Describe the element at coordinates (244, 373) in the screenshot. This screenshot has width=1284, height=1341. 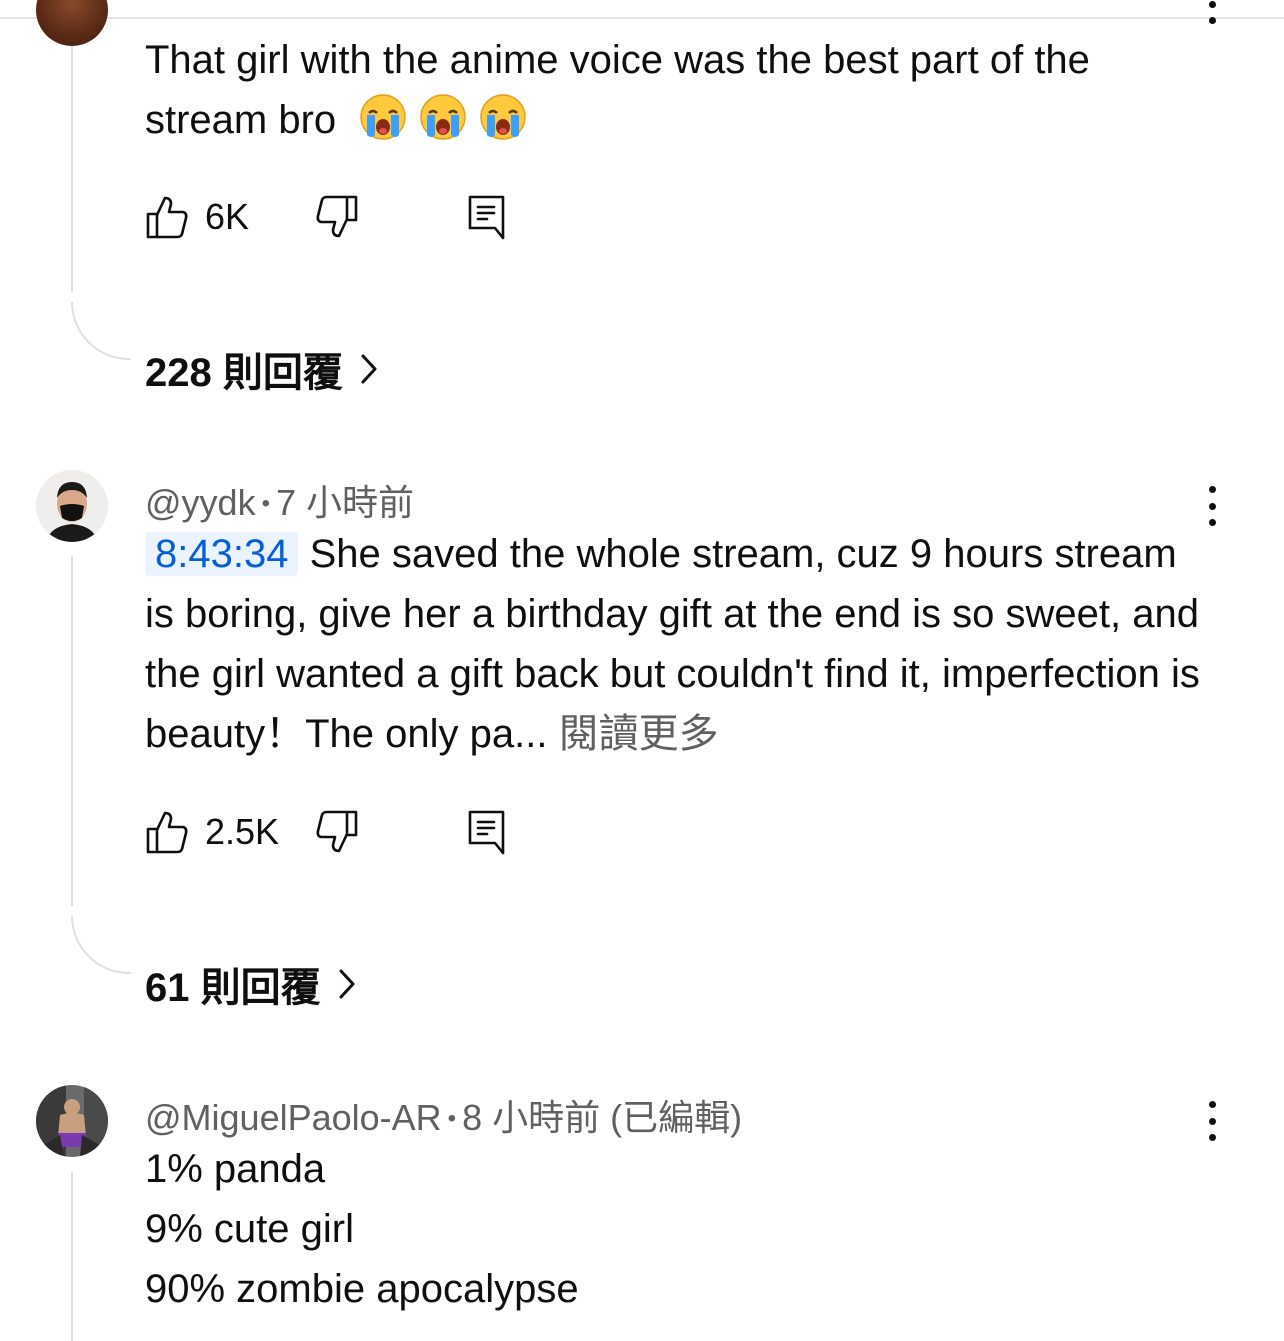
I see `replies-label: 228 則回覆` at that location.